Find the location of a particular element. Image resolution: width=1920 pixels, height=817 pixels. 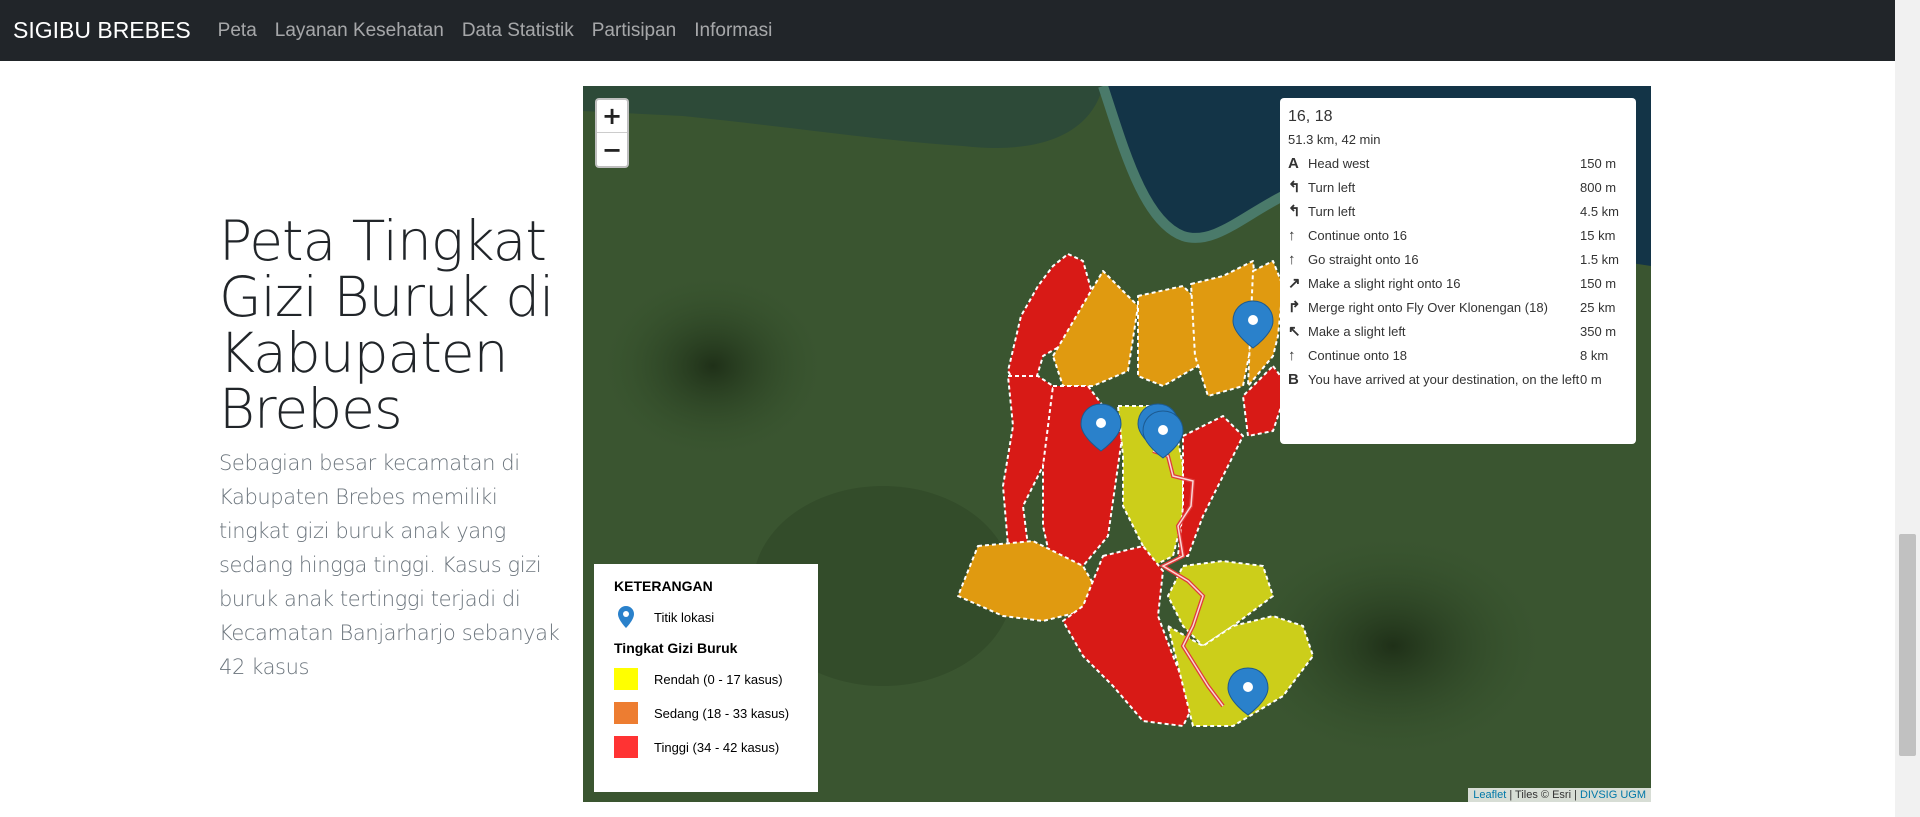

zoom-control: + − is located at coordinates (612, 133).